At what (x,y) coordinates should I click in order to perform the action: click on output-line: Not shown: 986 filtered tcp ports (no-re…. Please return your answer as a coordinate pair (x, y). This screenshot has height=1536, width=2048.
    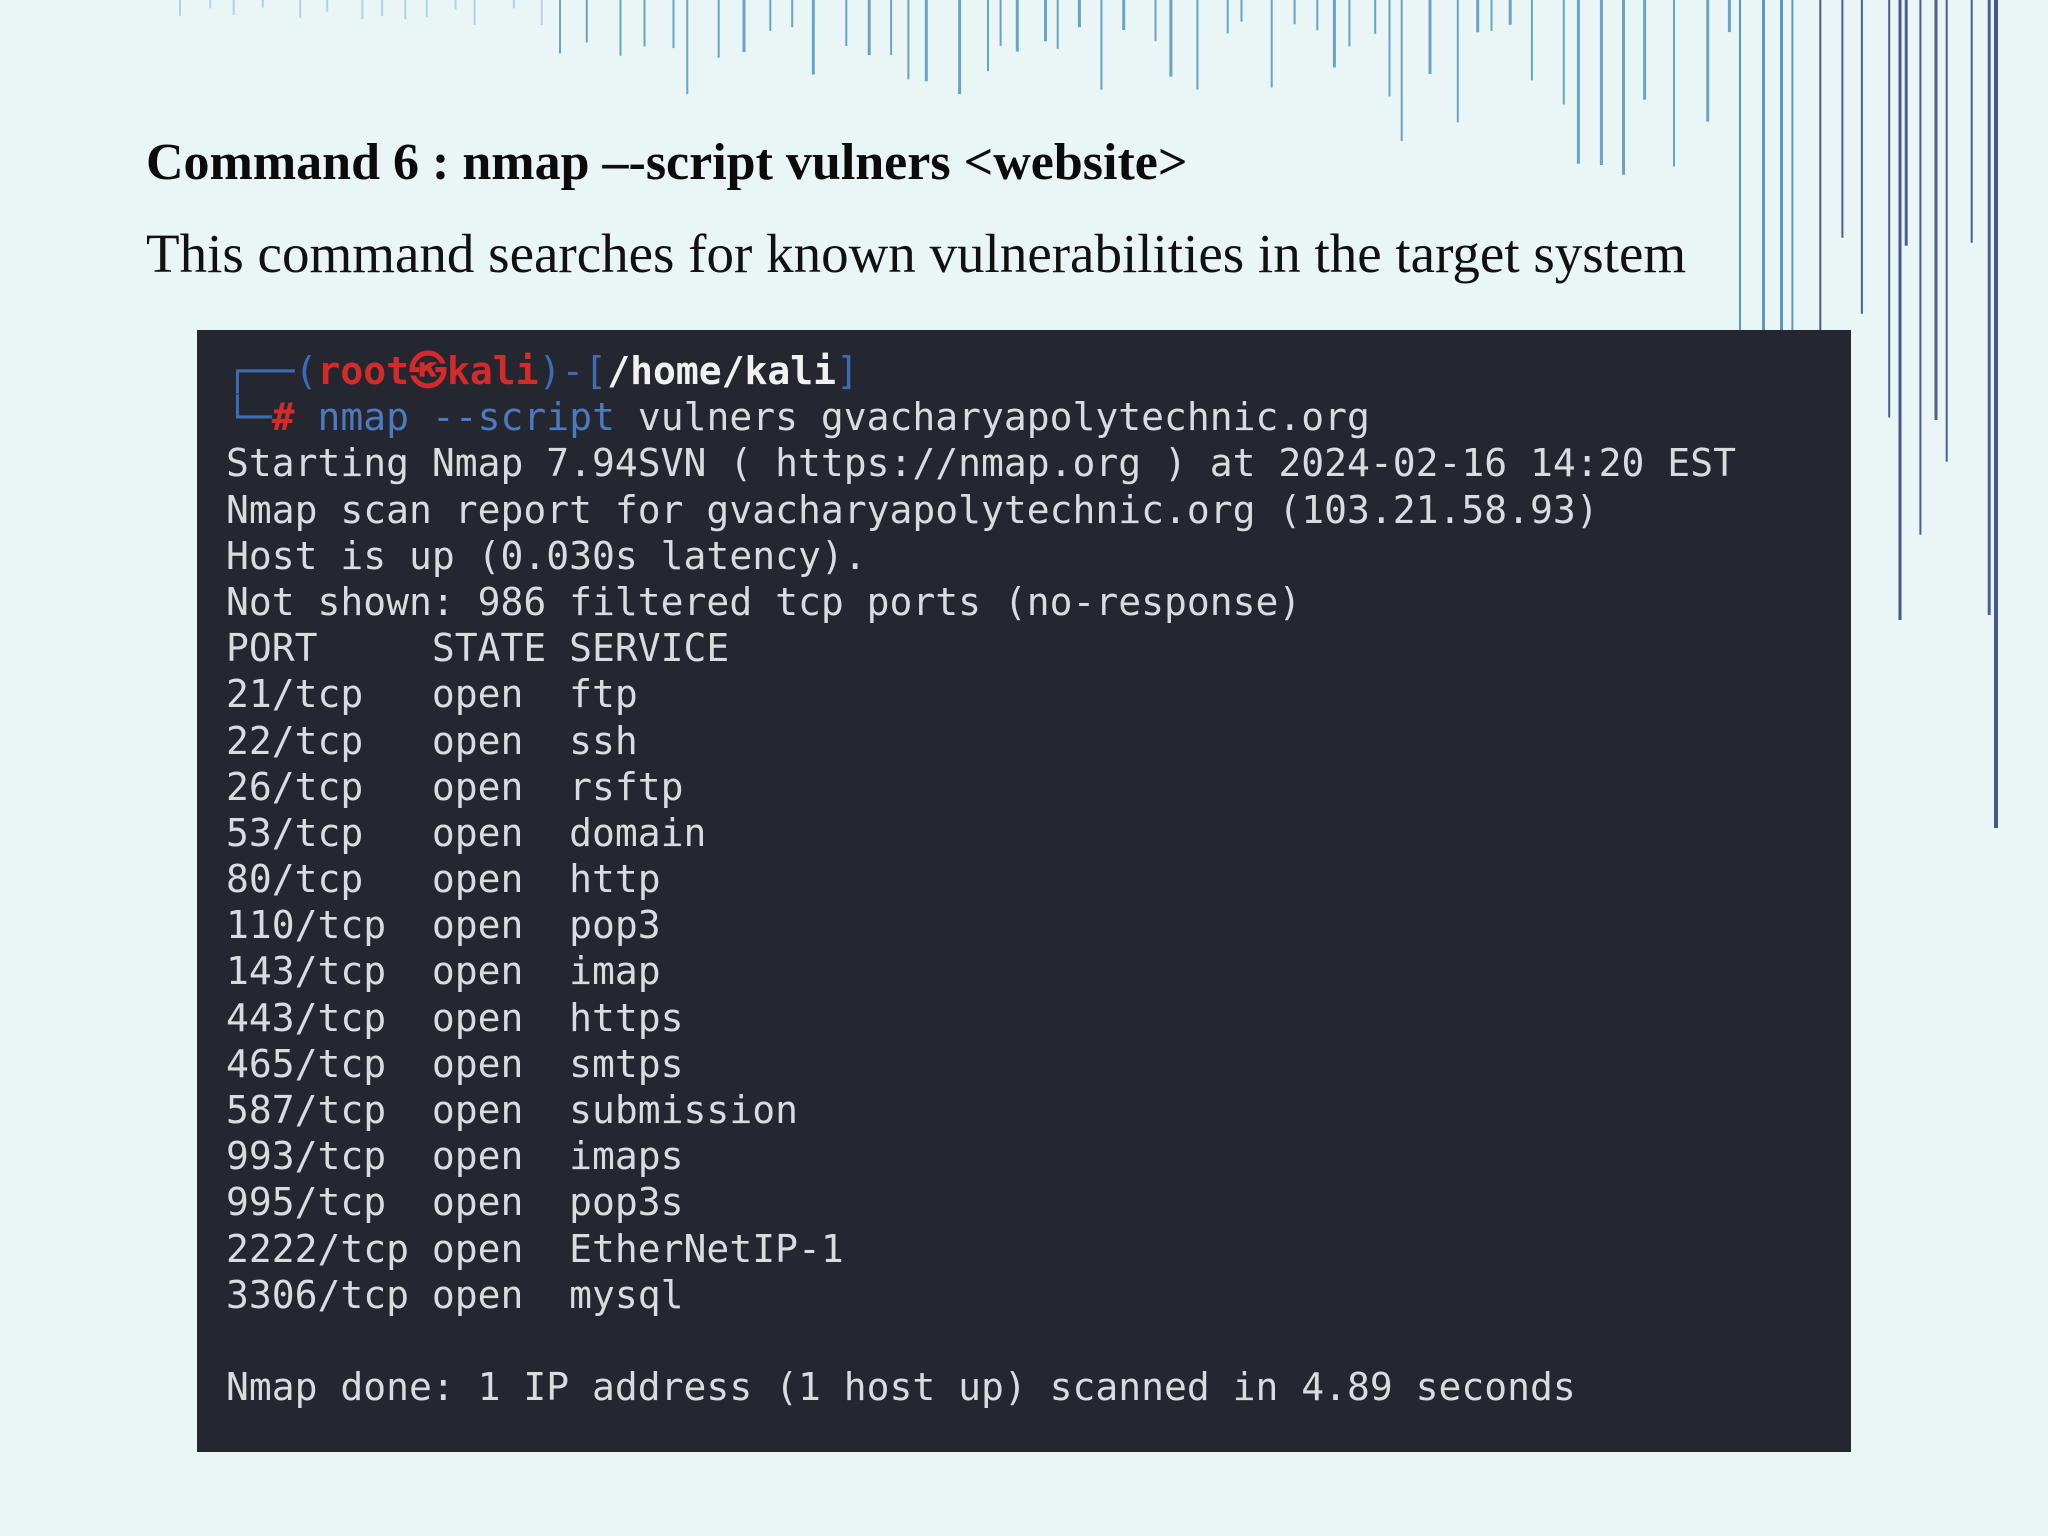
    Looking at the image, I should click on (764, 601).